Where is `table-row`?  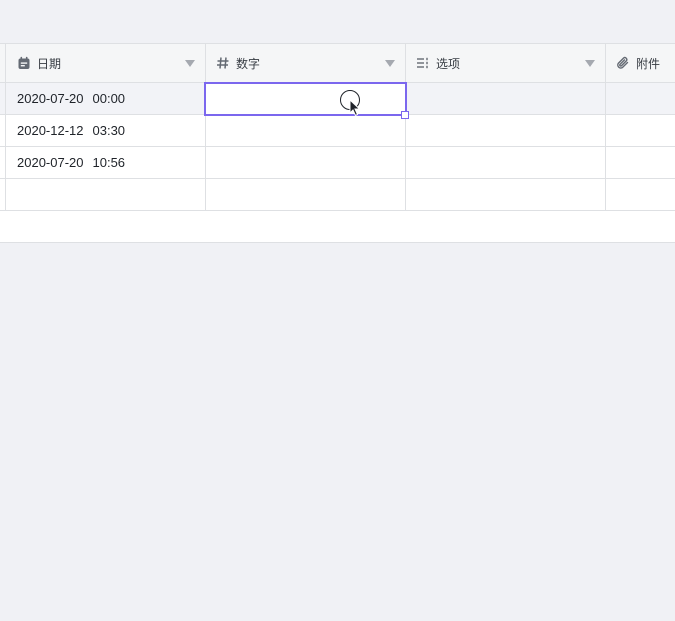
table-row is located at coordinates (337, 195).